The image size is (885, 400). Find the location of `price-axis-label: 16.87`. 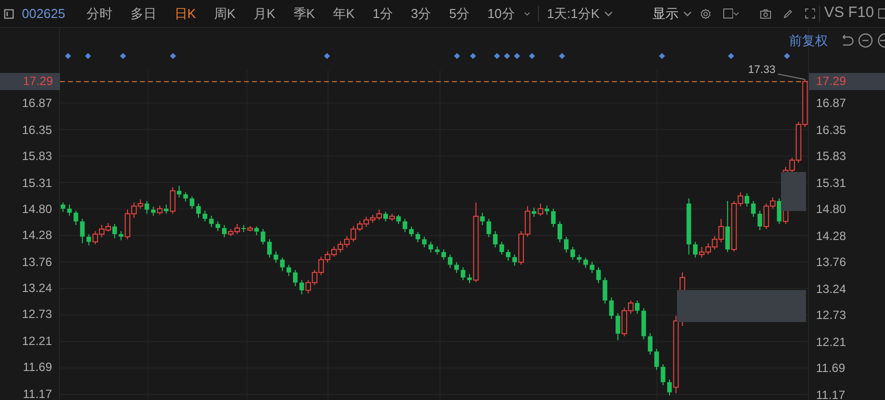

price-axis-label: 16.87 is located at coordinates (831, 103).